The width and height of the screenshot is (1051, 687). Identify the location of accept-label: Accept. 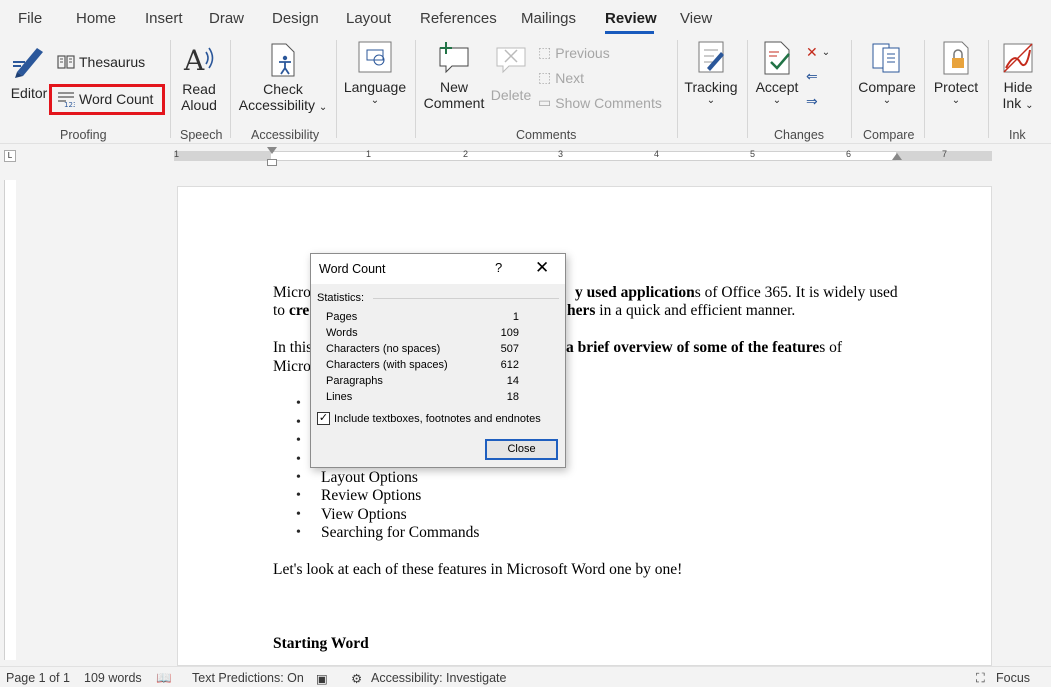
(777, 87).